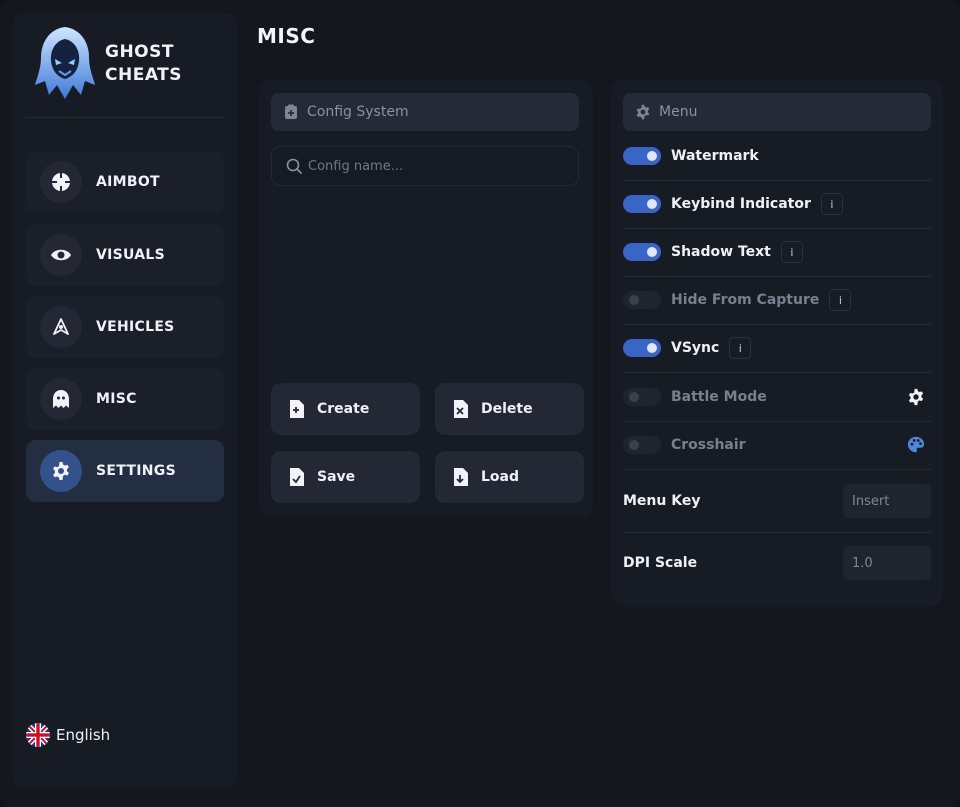 The height and width of the screenshot is (807, 960). What do you see at coordinates (297, 409) in the screenshot?
I see `file-add-icon` at bounding box center [297, 409].